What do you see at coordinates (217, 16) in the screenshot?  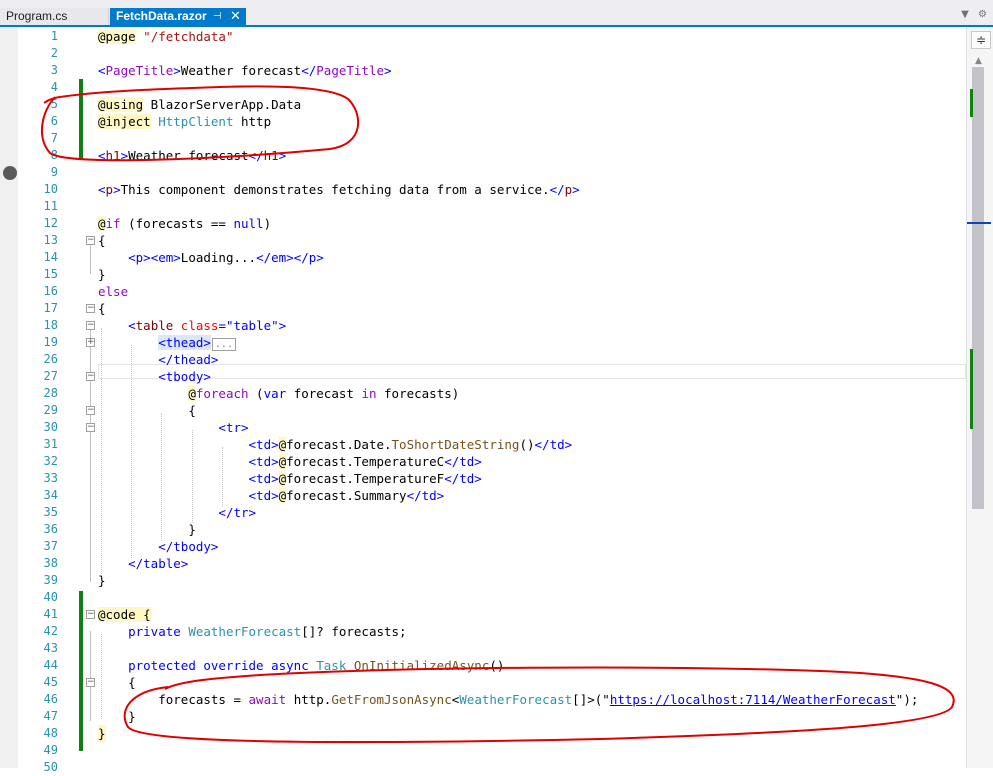 I see `pin-icon: ⊣` at bounding box center [217, 16].